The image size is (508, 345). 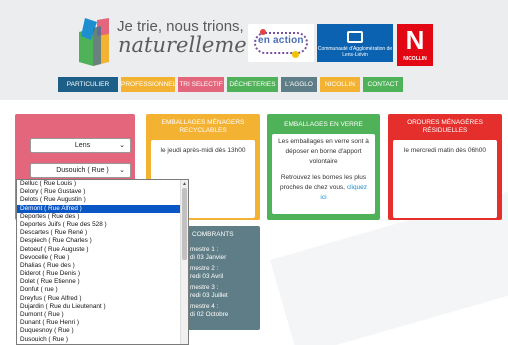 What do you see at coordinates (102, 307) in the screenshot?
I see `dropdown-option: Dujardin ( Rue du Lieutenant )` at bounding box center [102, 307].